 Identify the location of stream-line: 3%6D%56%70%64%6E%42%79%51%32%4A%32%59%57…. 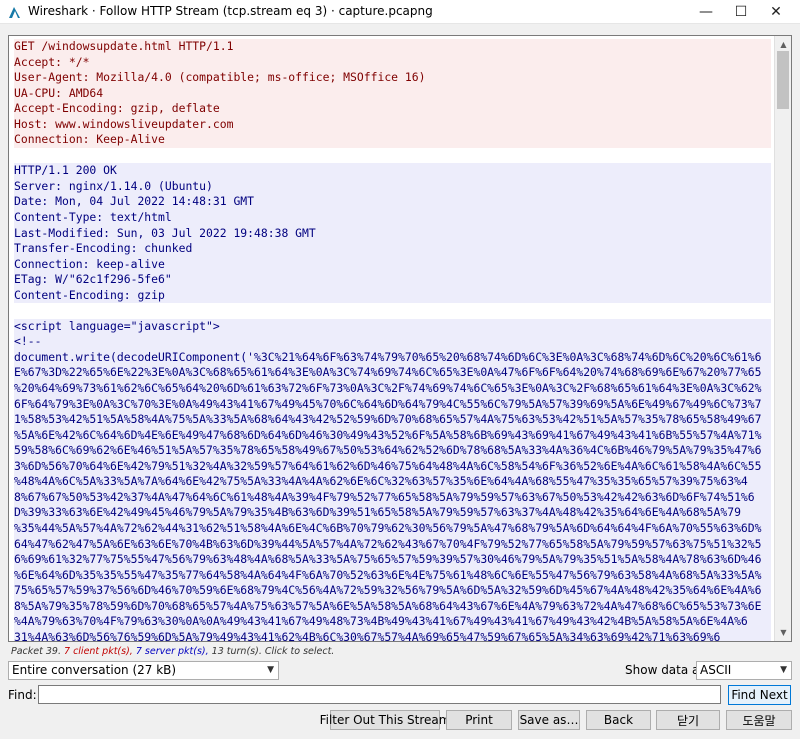
(392, 466).